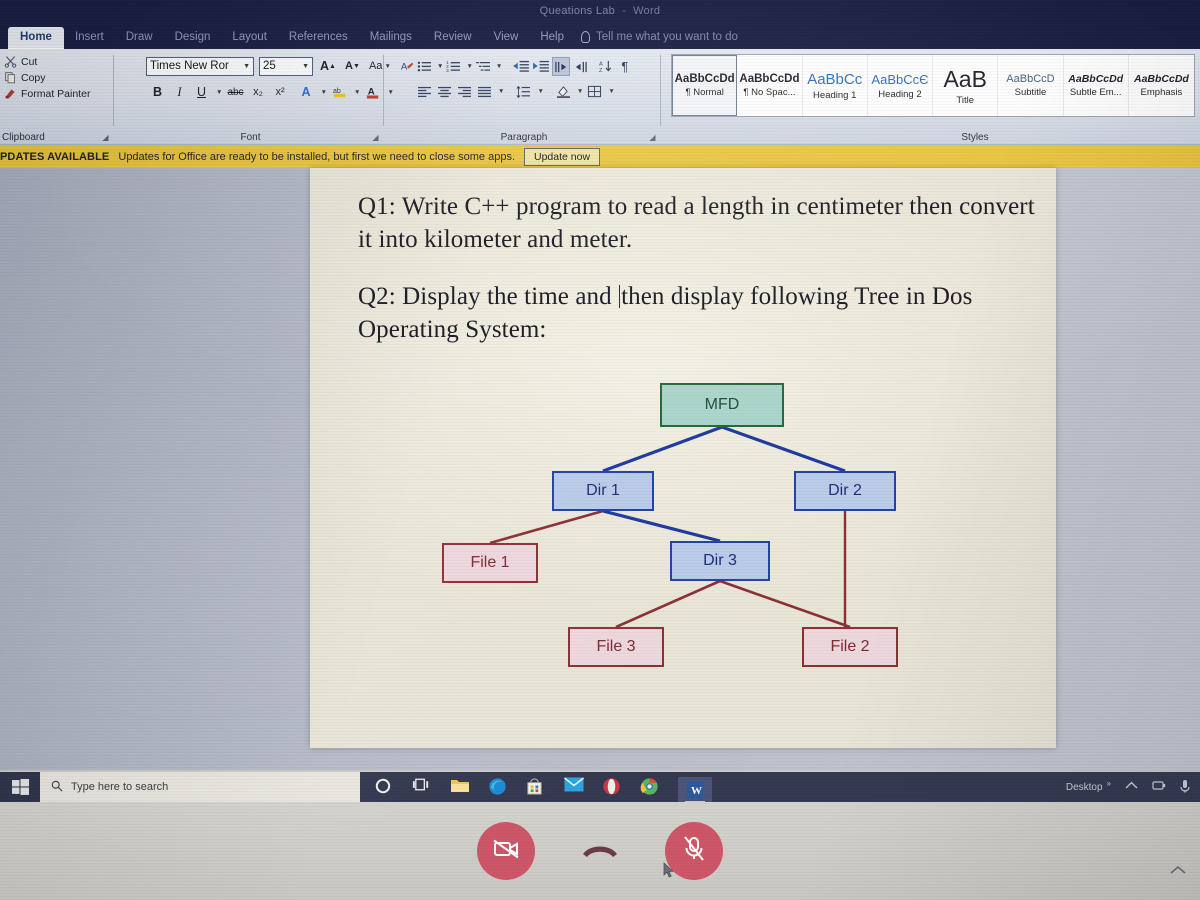 This screenshot has height=900, width=1200. What do you see at coordinates (258, 92) in the screenshot?
I see `subscript-icon: x₂` at bounding box center [258, 92].